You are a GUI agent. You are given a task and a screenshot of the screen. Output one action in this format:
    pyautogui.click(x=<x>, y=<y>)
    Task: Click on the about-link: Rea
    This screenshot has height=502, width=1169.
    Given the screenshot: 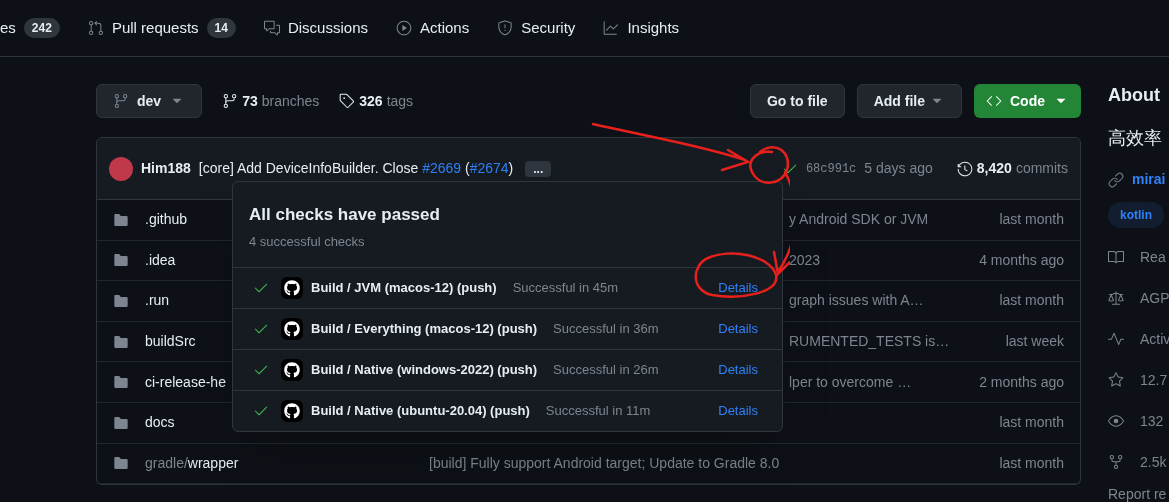 What is the action you would take?
    pyautogui.click(x=1153, y=257)
    